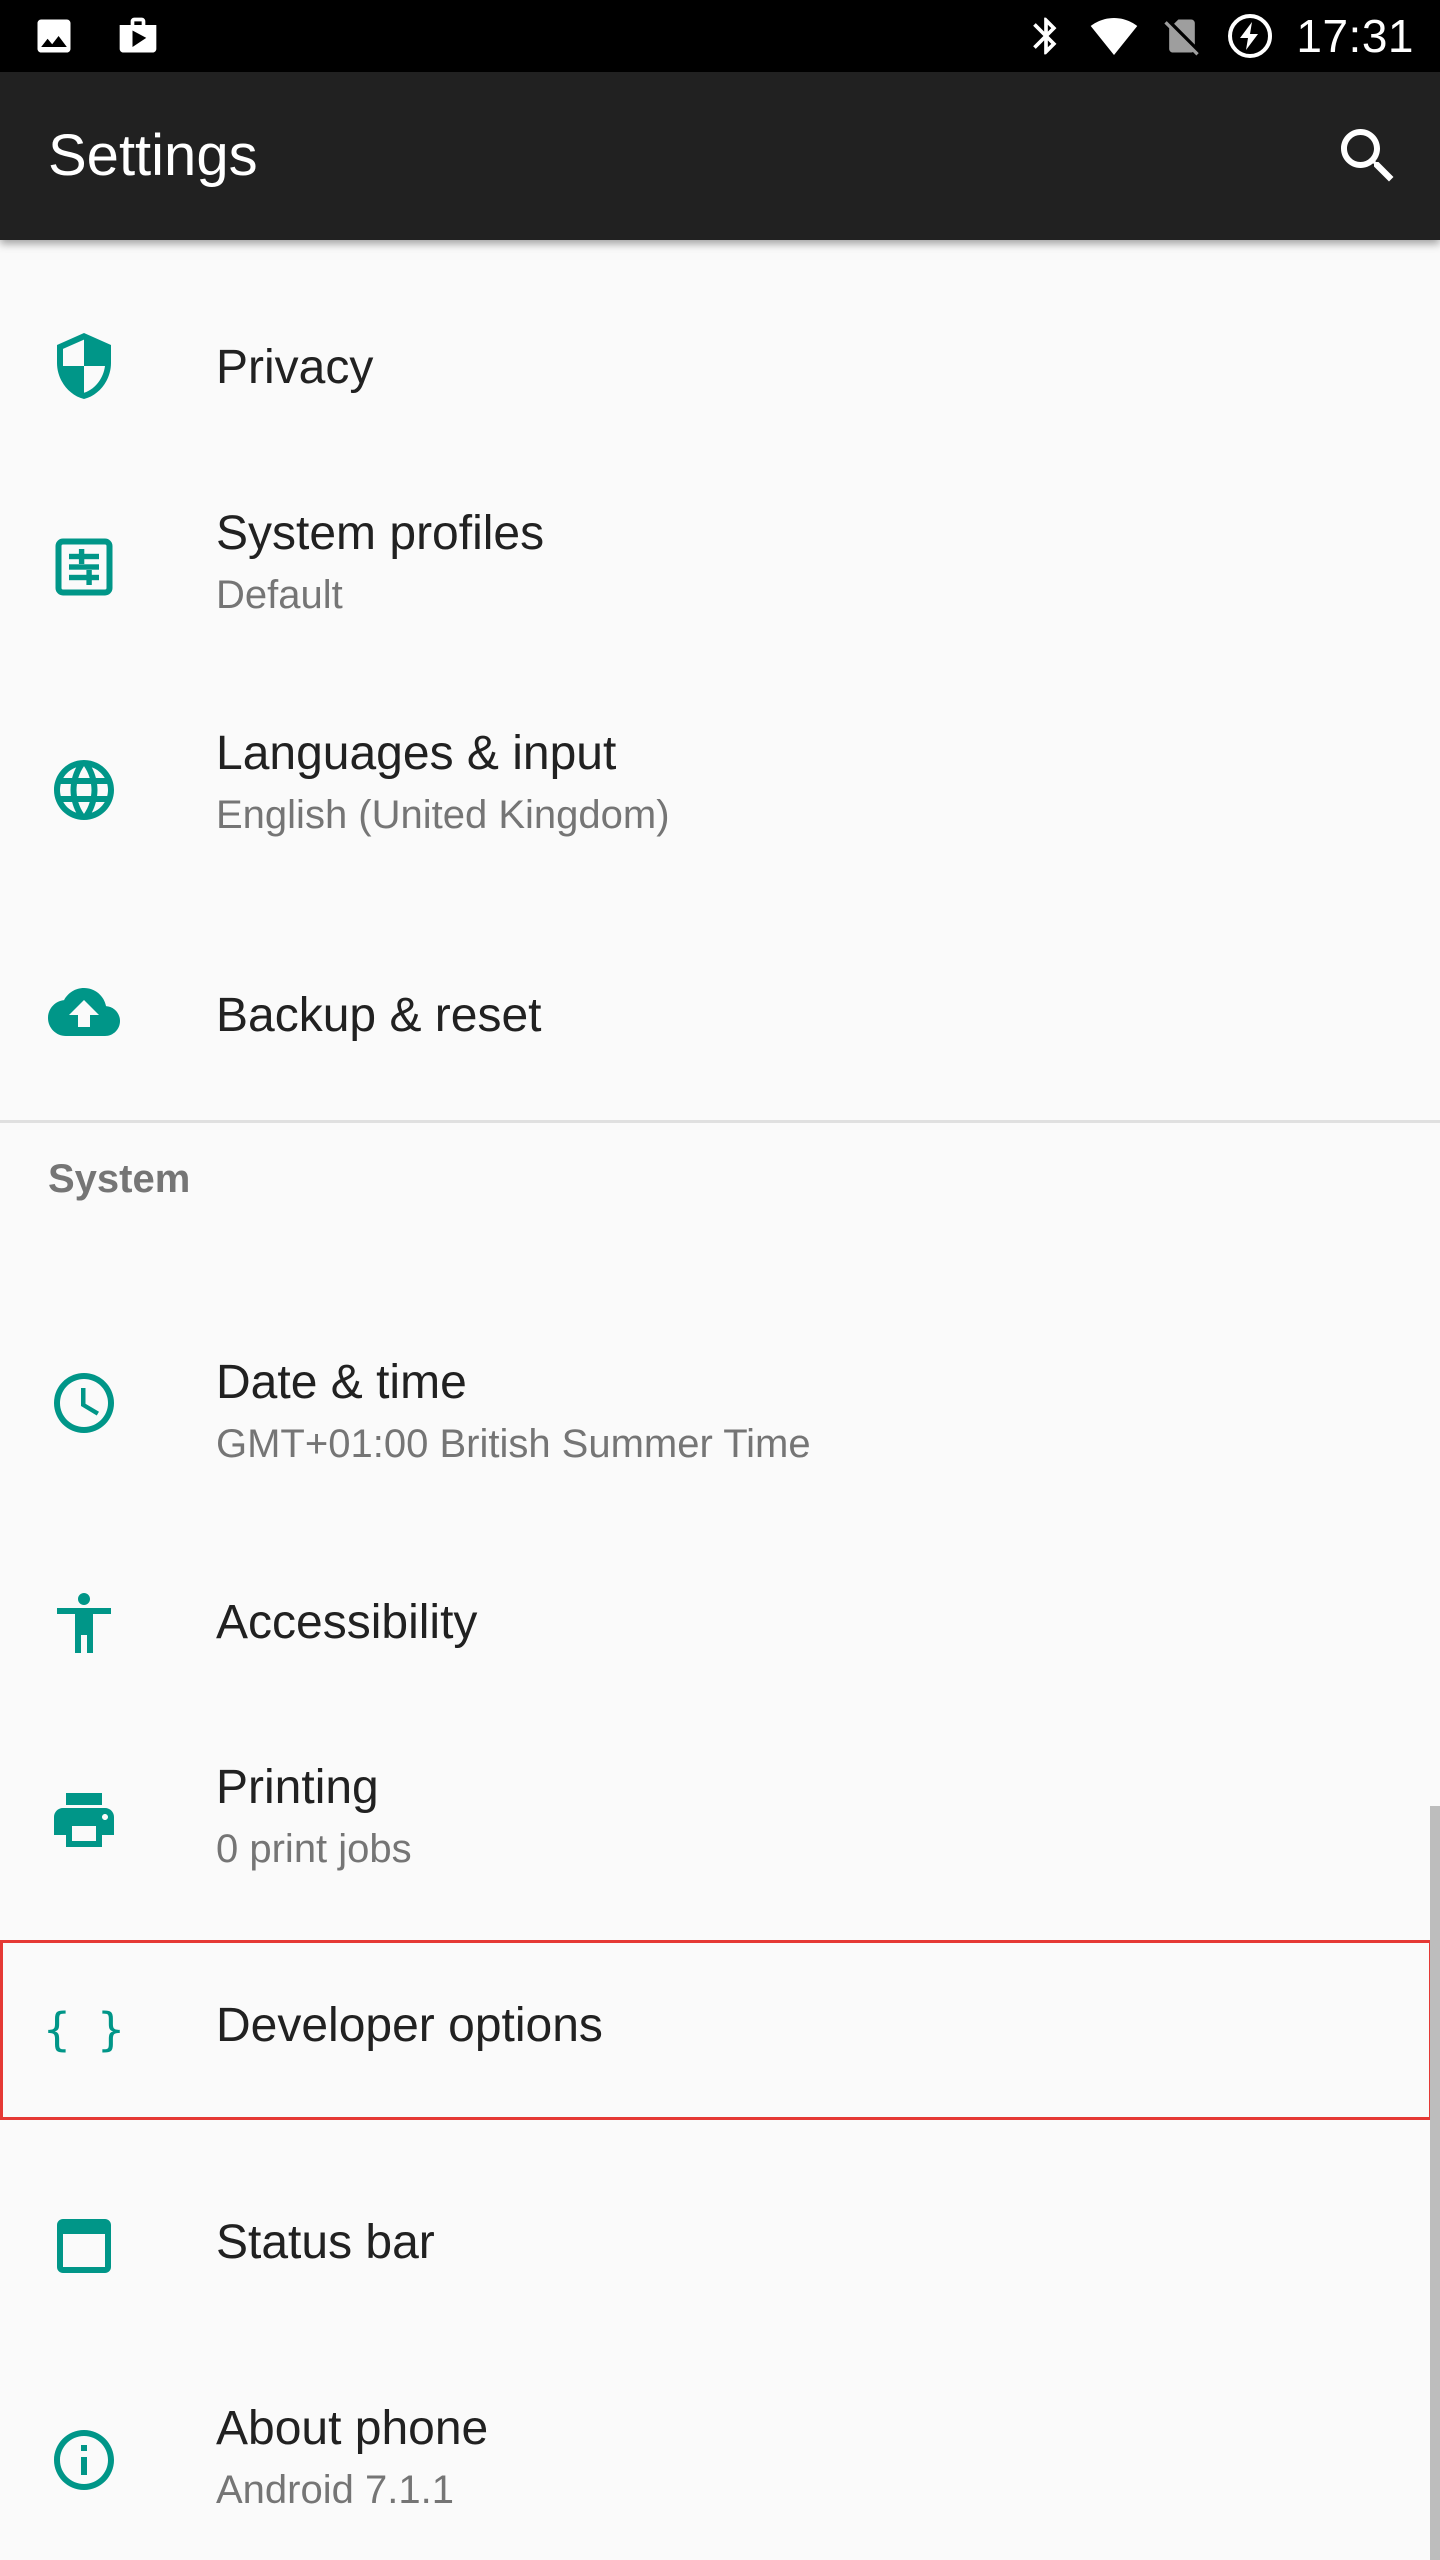 This screenshot has width=1440, height=2560. What do you see at coordinates (1219, 36) in the screenshot?
I see `status-bar-system-icons: 17:31` at bounding box center [1219, 36].